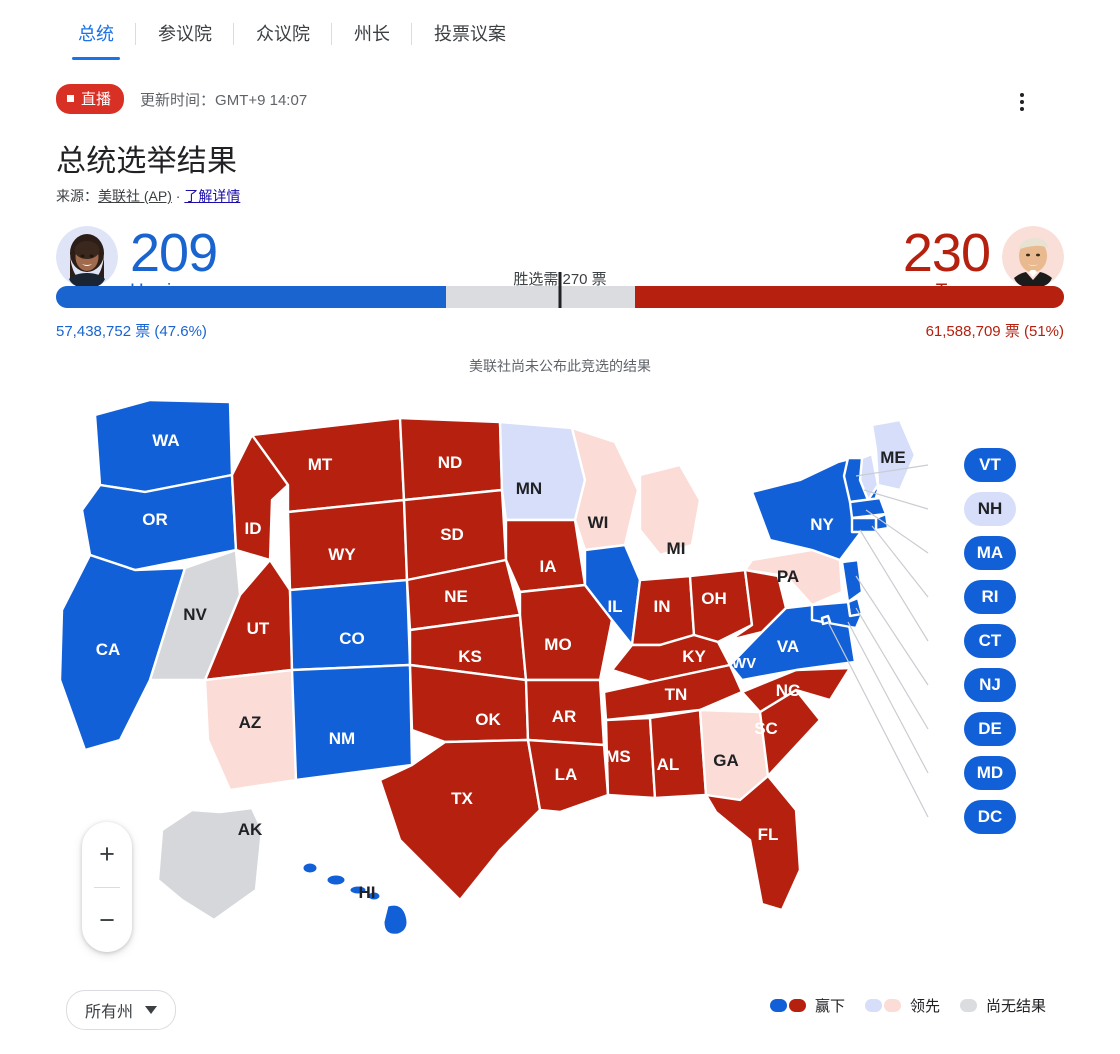  Describe the element at coordinates (882, 522) in the screenshot. I see `state-RI` at that location.